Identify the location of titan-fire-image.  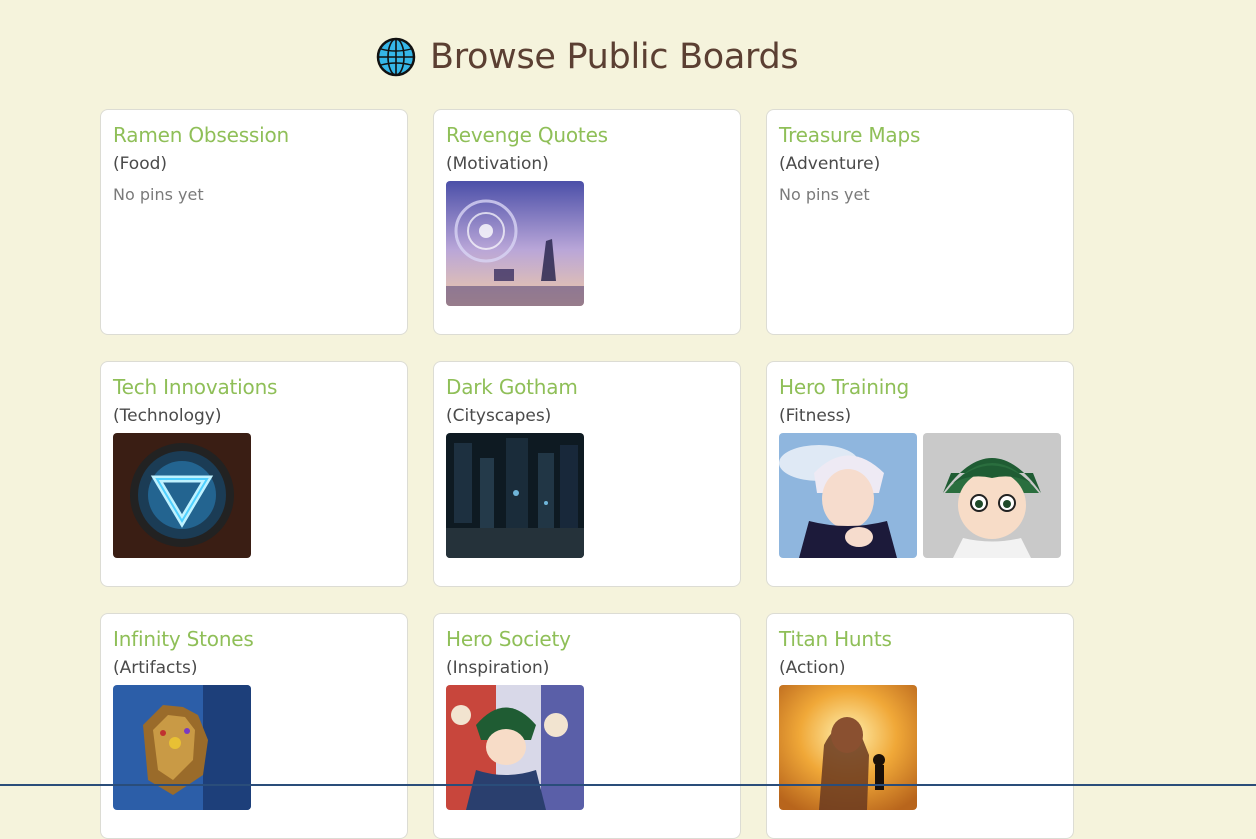
(848, 747).